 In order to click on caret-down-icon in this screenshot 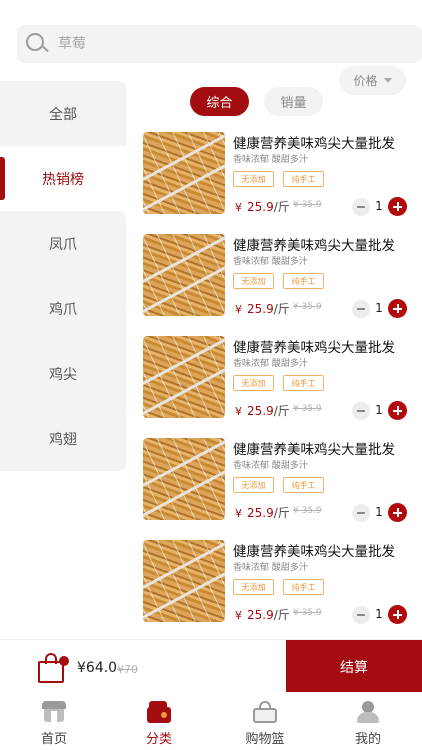, I will do `click(387, 80)`.